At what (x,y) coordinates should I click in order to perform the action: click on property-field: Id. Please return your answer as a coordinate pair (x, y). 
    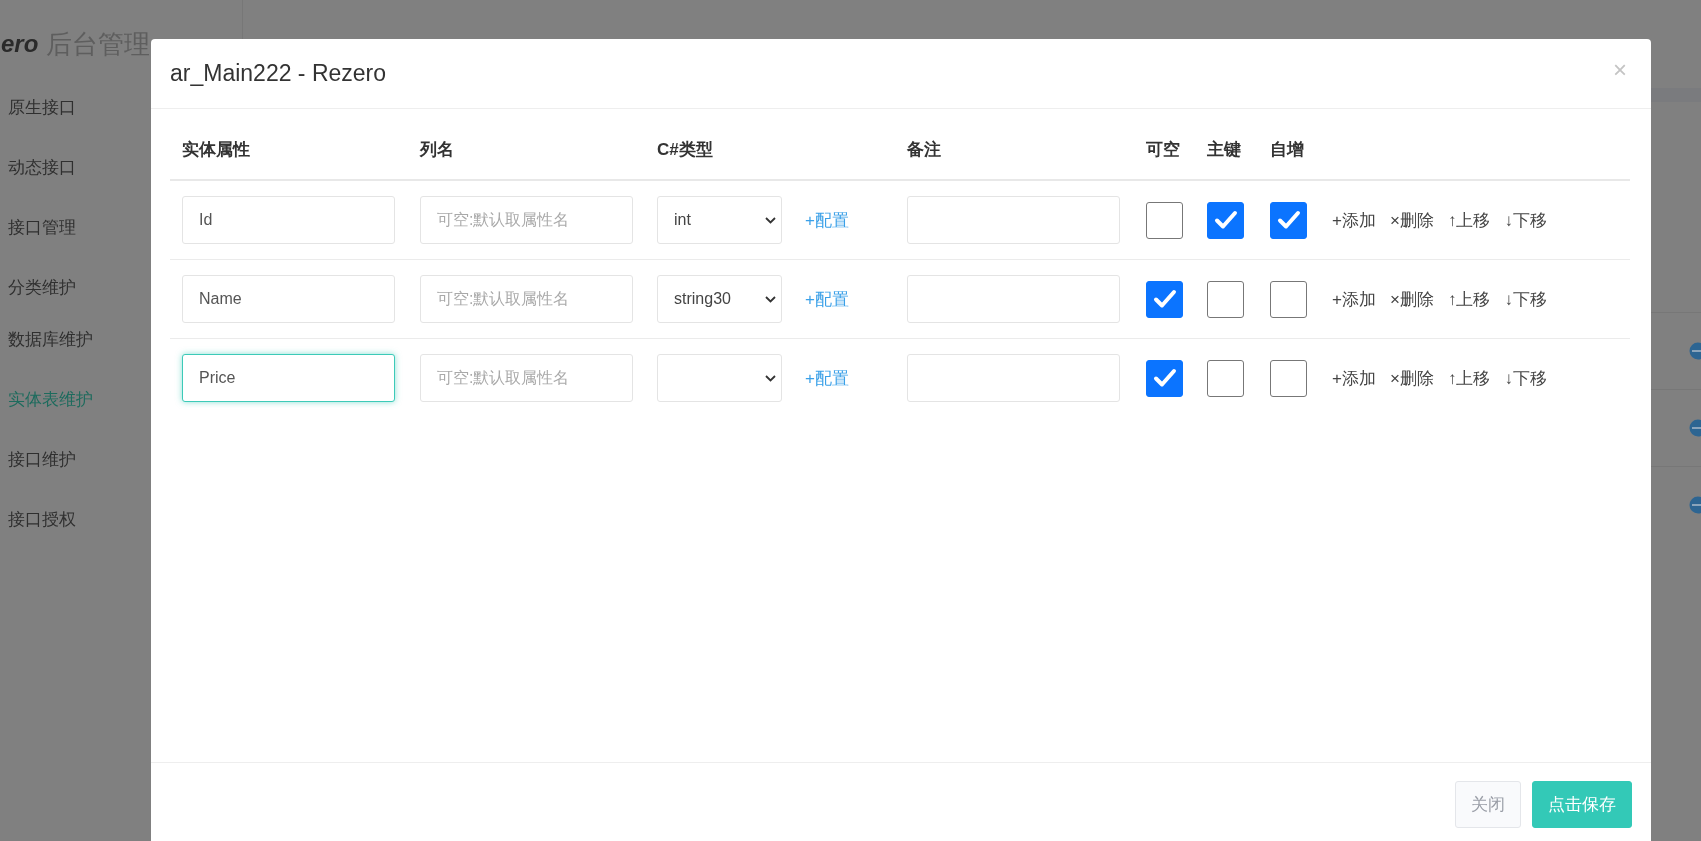
    Looking at the image, I should click on (288, 220).